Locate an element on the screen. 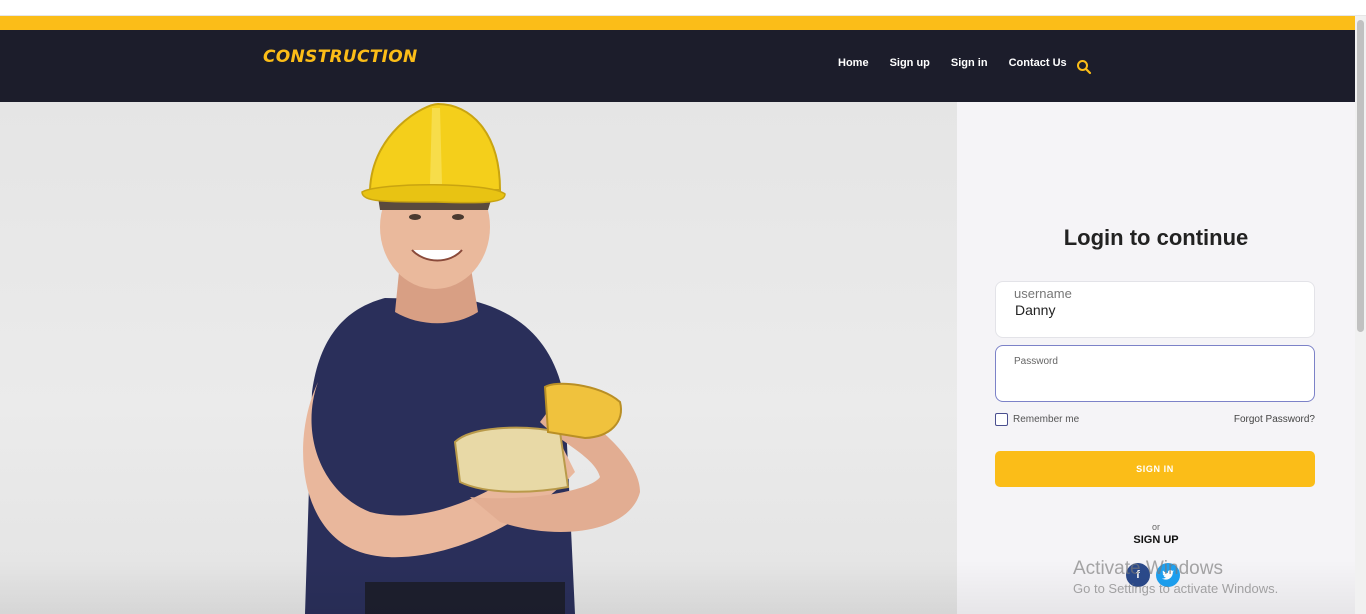 The width and height of the screenshot is (1366, 614). or-separator: or is located at coordinates (1155, 527).